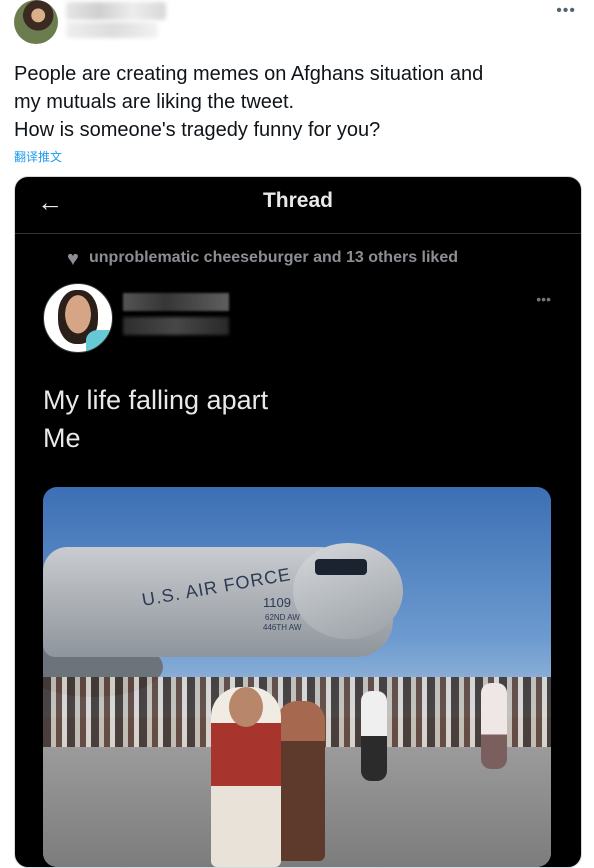  What do you see at coordinates (282, 617) in the screenshot?
I see `plane-sub-label: 62ND AW` at bounding box center [282, 617].